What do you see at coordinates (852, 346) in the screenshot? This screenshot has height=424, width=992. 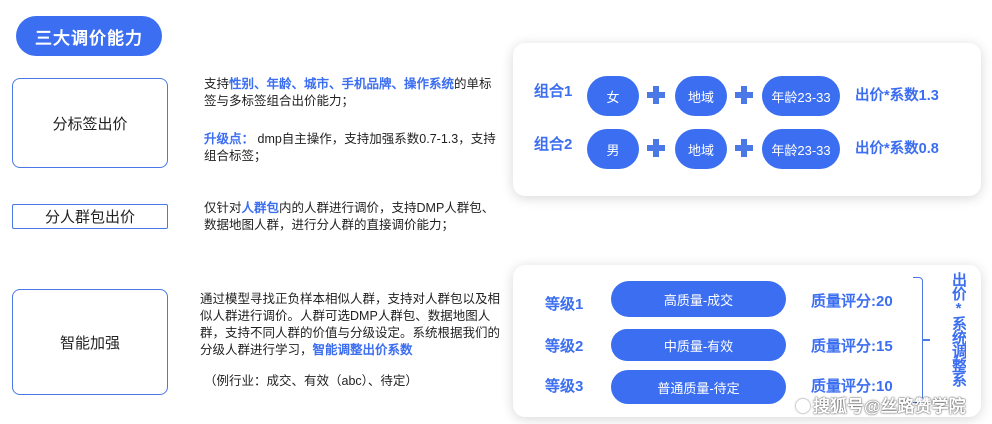 I see `level-score: 质量评分:15` at bounding box center [852, 346].